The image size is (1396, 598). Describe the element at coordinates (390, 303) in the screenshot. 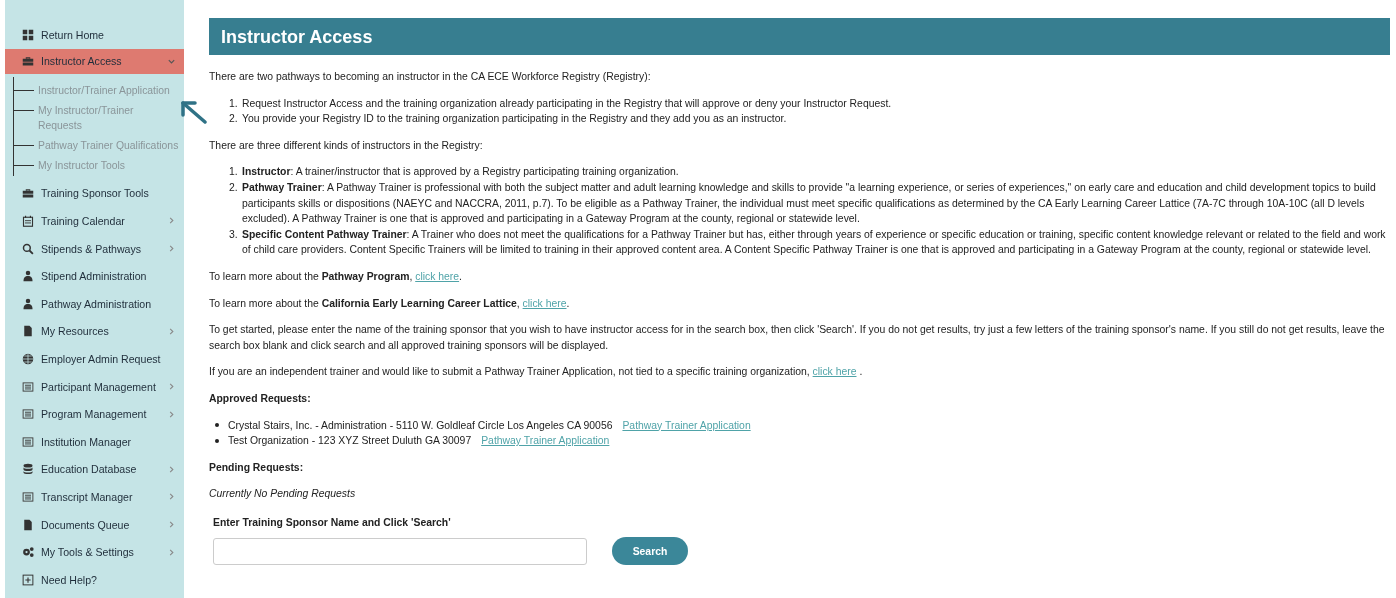

I see `paragraph: To learn more about the California Early Learning Career Lattice, click here.` at that location.